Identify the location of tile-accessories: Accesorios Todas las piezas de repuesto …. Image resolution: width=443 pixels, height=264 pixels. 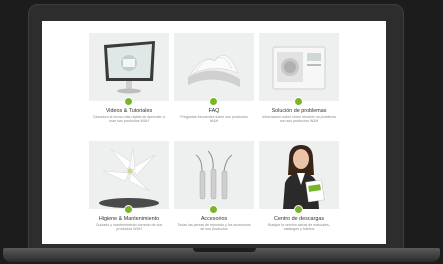
(214, 189).